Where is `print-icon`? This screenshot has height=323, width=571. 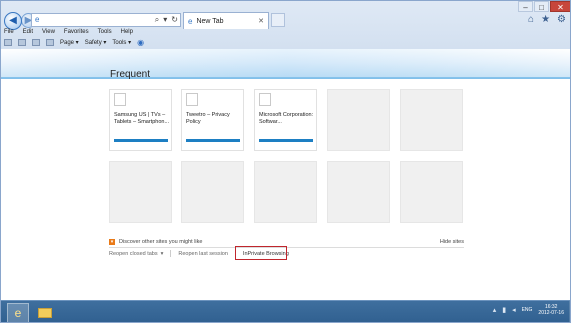
print-icon is located at coordinates (50, 42).